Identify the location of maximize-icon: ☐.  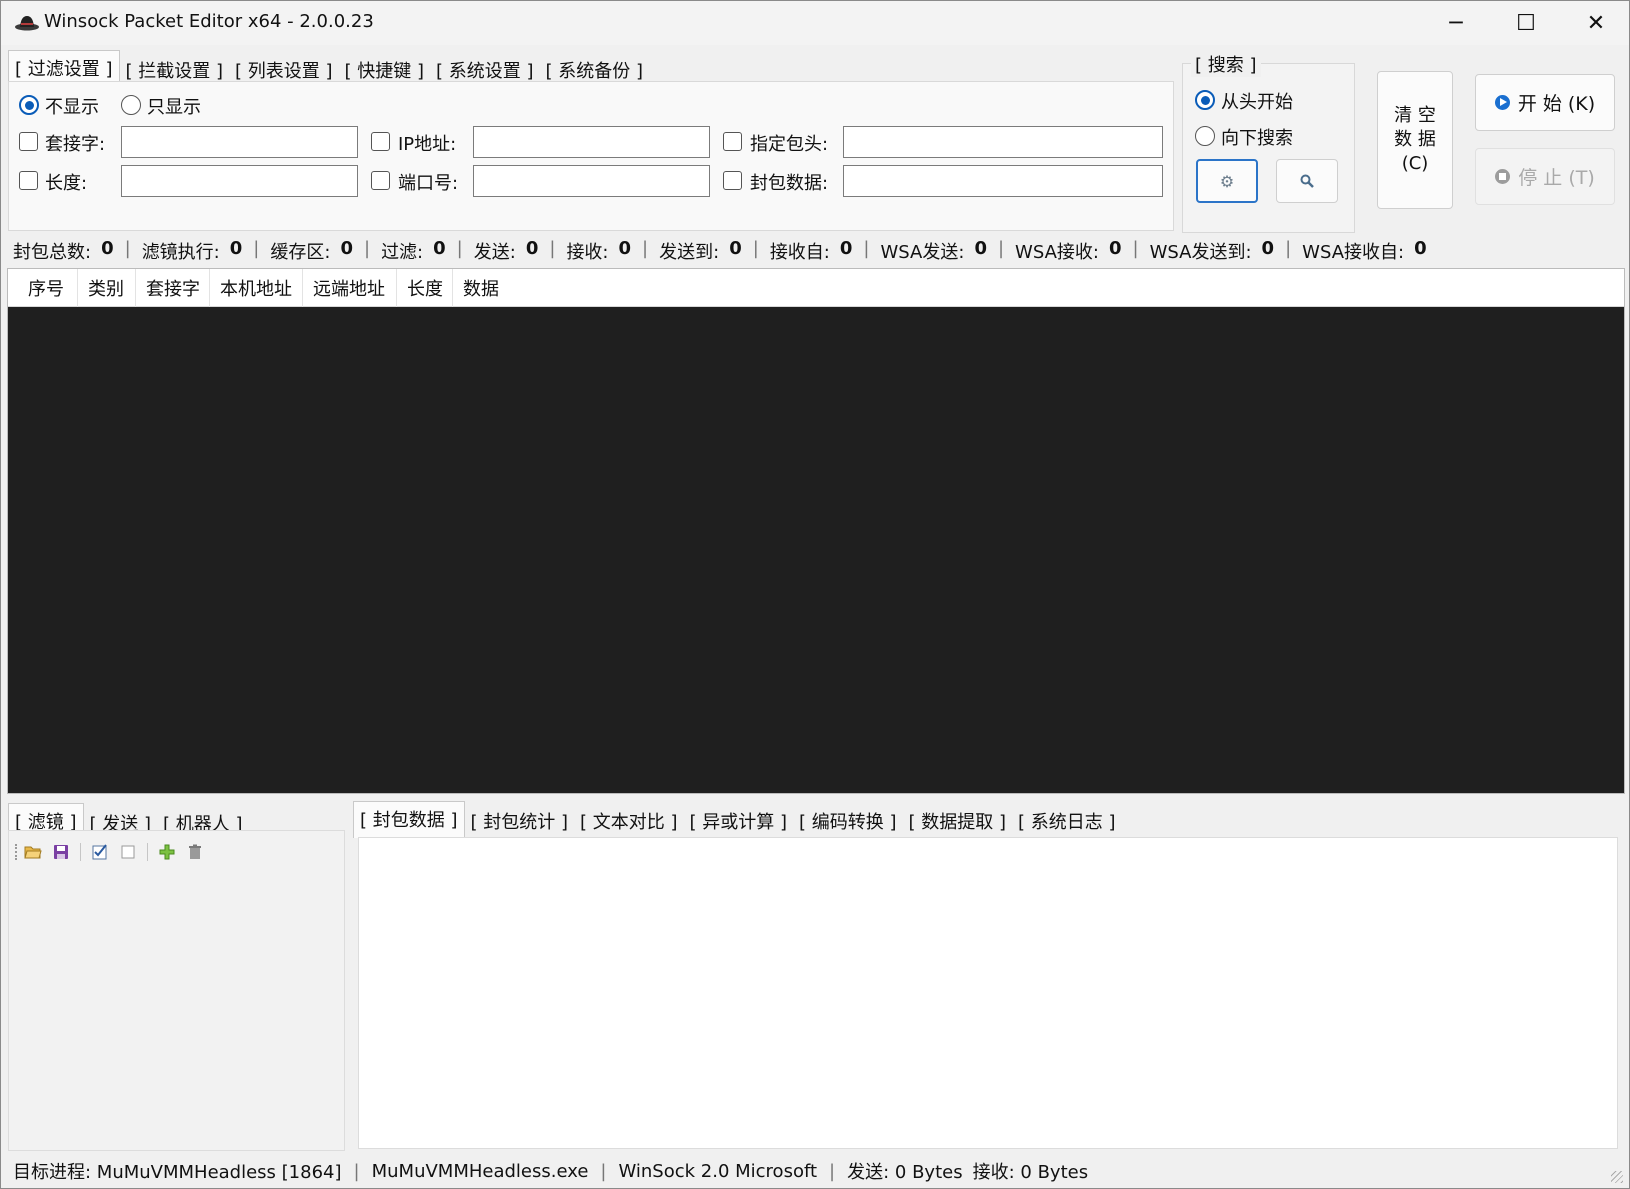
(1526, 23).